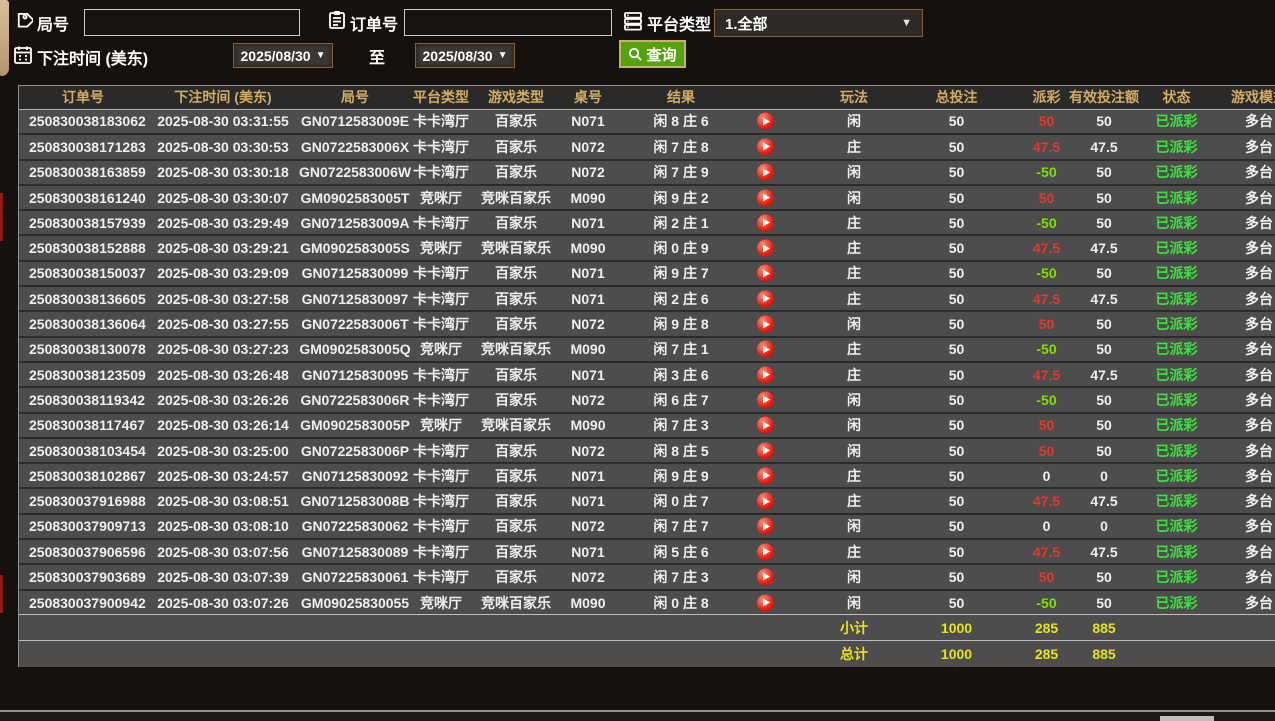 The height and width of the screenshot is (721, 1275). I want to click on cell-bet-time: 2025-08-30 03:30:53, so click(223, 146).